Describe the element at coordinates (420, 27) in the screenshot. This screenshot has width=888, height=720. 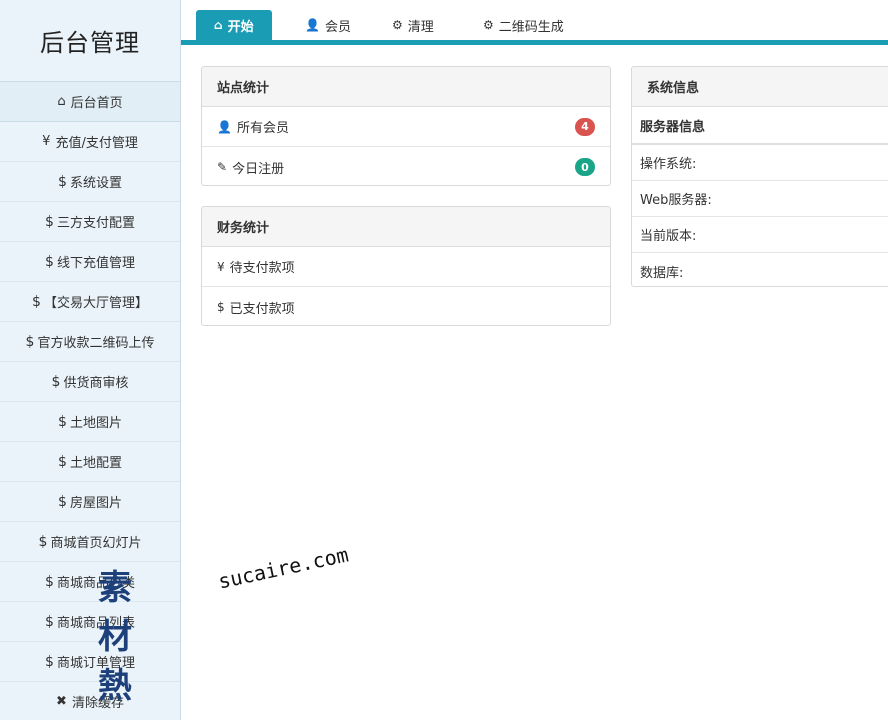
I see `tab-label: 清理` at that location.